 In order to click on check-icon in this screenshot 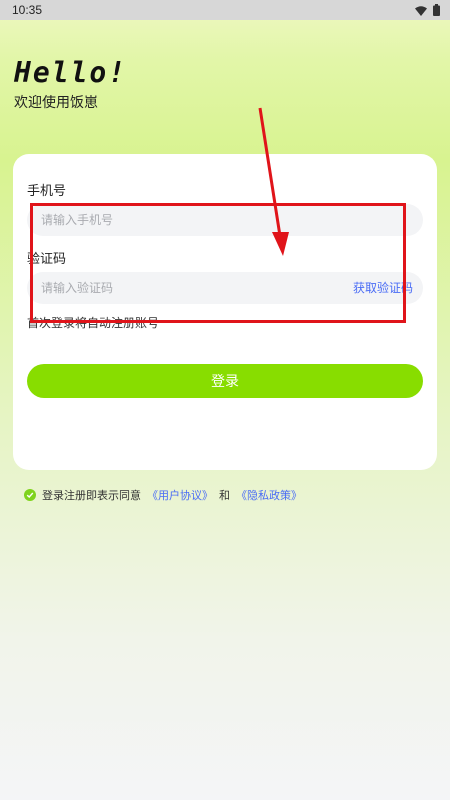, I will do `click(30, 495)`.